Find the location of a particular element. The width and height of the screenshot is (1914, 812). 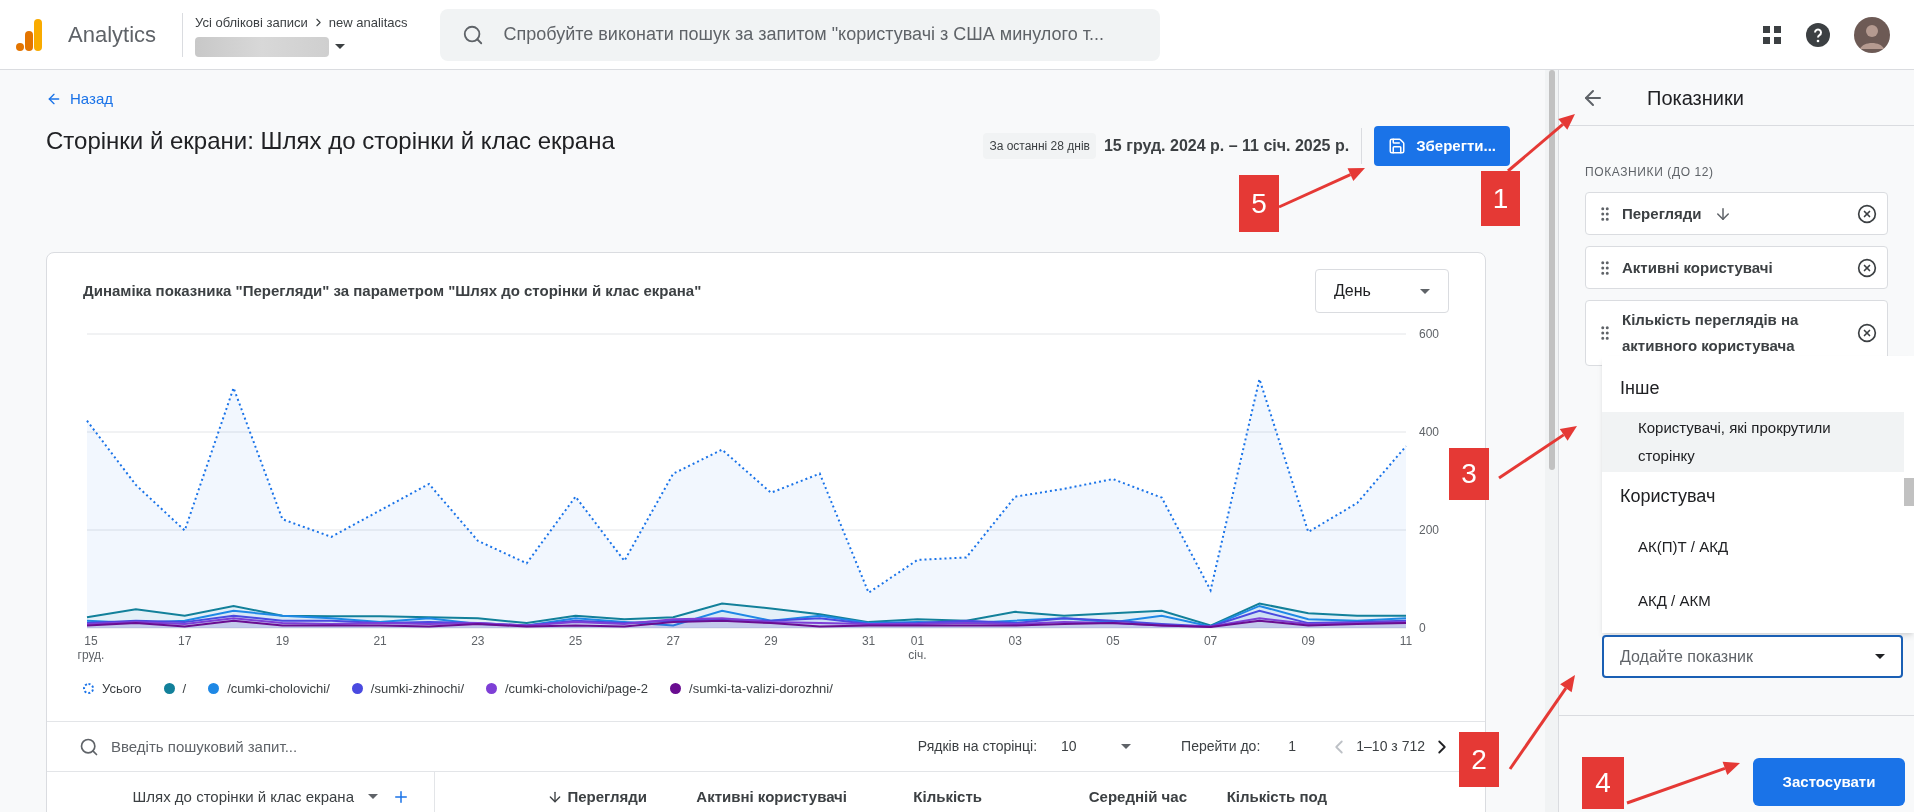

legend-label: /cumki-cholovichi/page-2 is located at coordinates (577, 688).